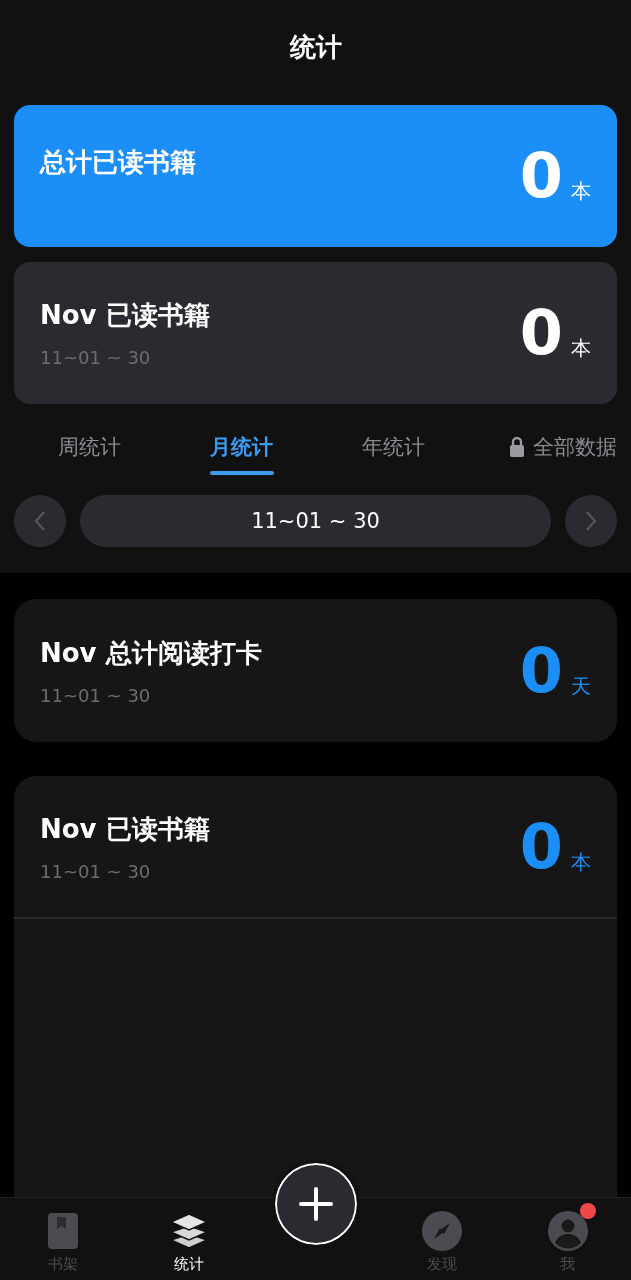 This screenshot has height=1280, width=631. I want to click on period-tab: 全部数据, so click(543, 449).